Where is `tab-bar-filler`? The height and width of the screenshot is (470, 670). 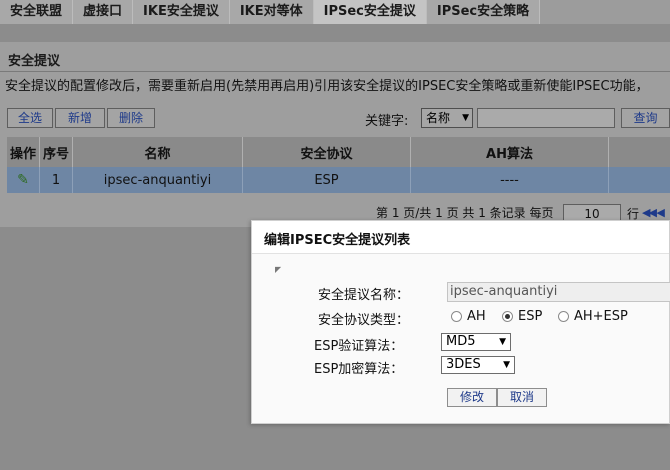 tab-bar-filler is located at coordinates (605, 12).